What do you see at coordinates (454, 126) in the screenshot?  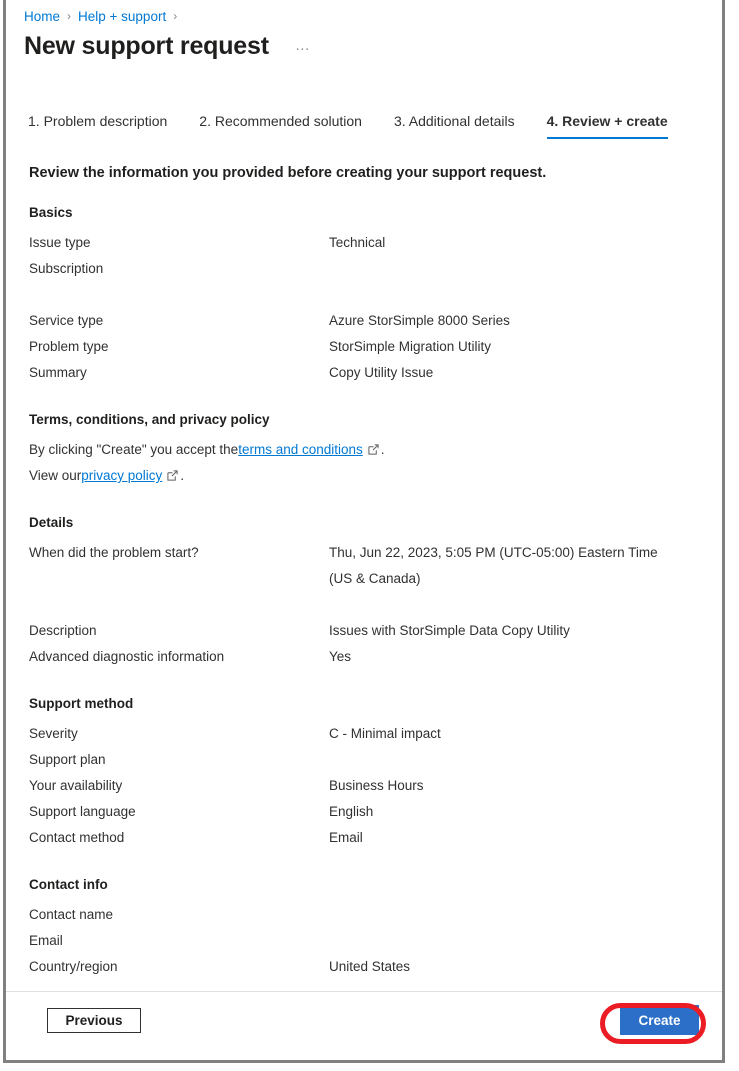 I see `tab-additional-details: 3. Additional details` at bounding box center [454, 126].